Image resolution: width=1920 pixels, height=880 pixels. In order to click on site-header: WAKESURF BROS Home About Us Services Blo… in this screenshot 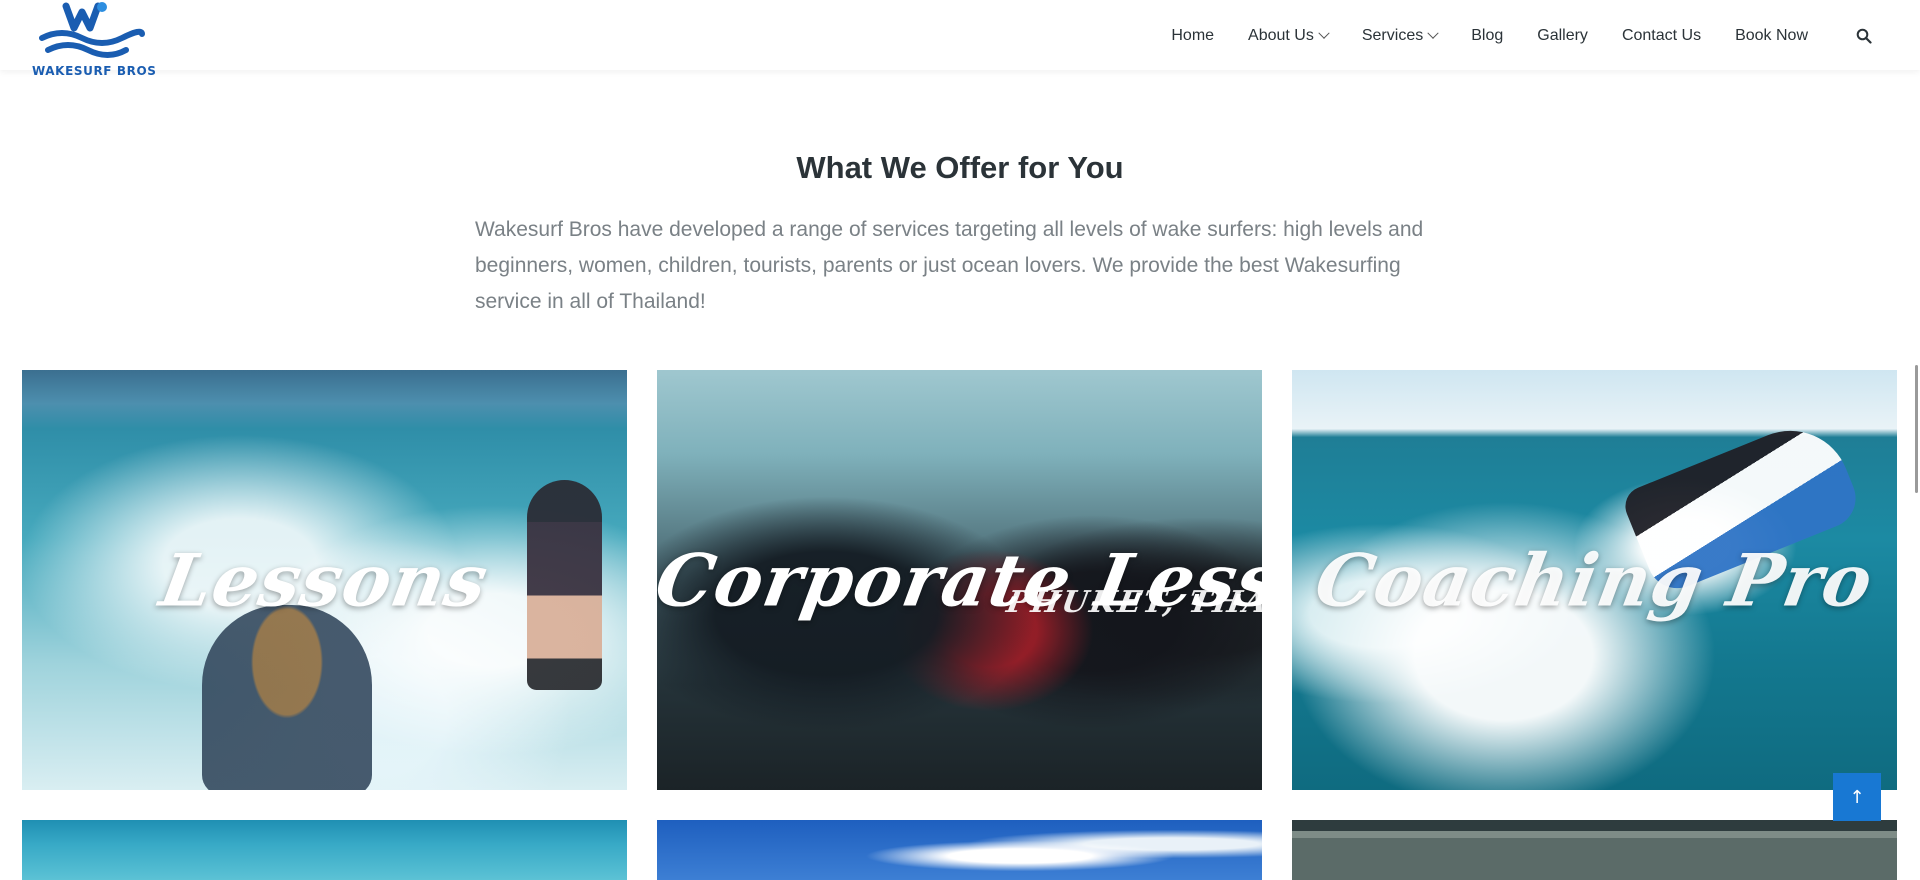, I will do `click(960, 39)`.